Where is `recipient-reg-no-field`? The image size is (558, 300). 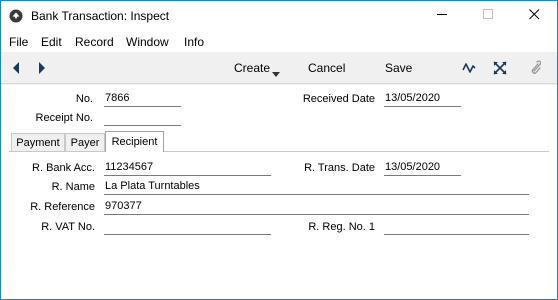
recipient-reg-no-field is located at coordinates (456, 227).